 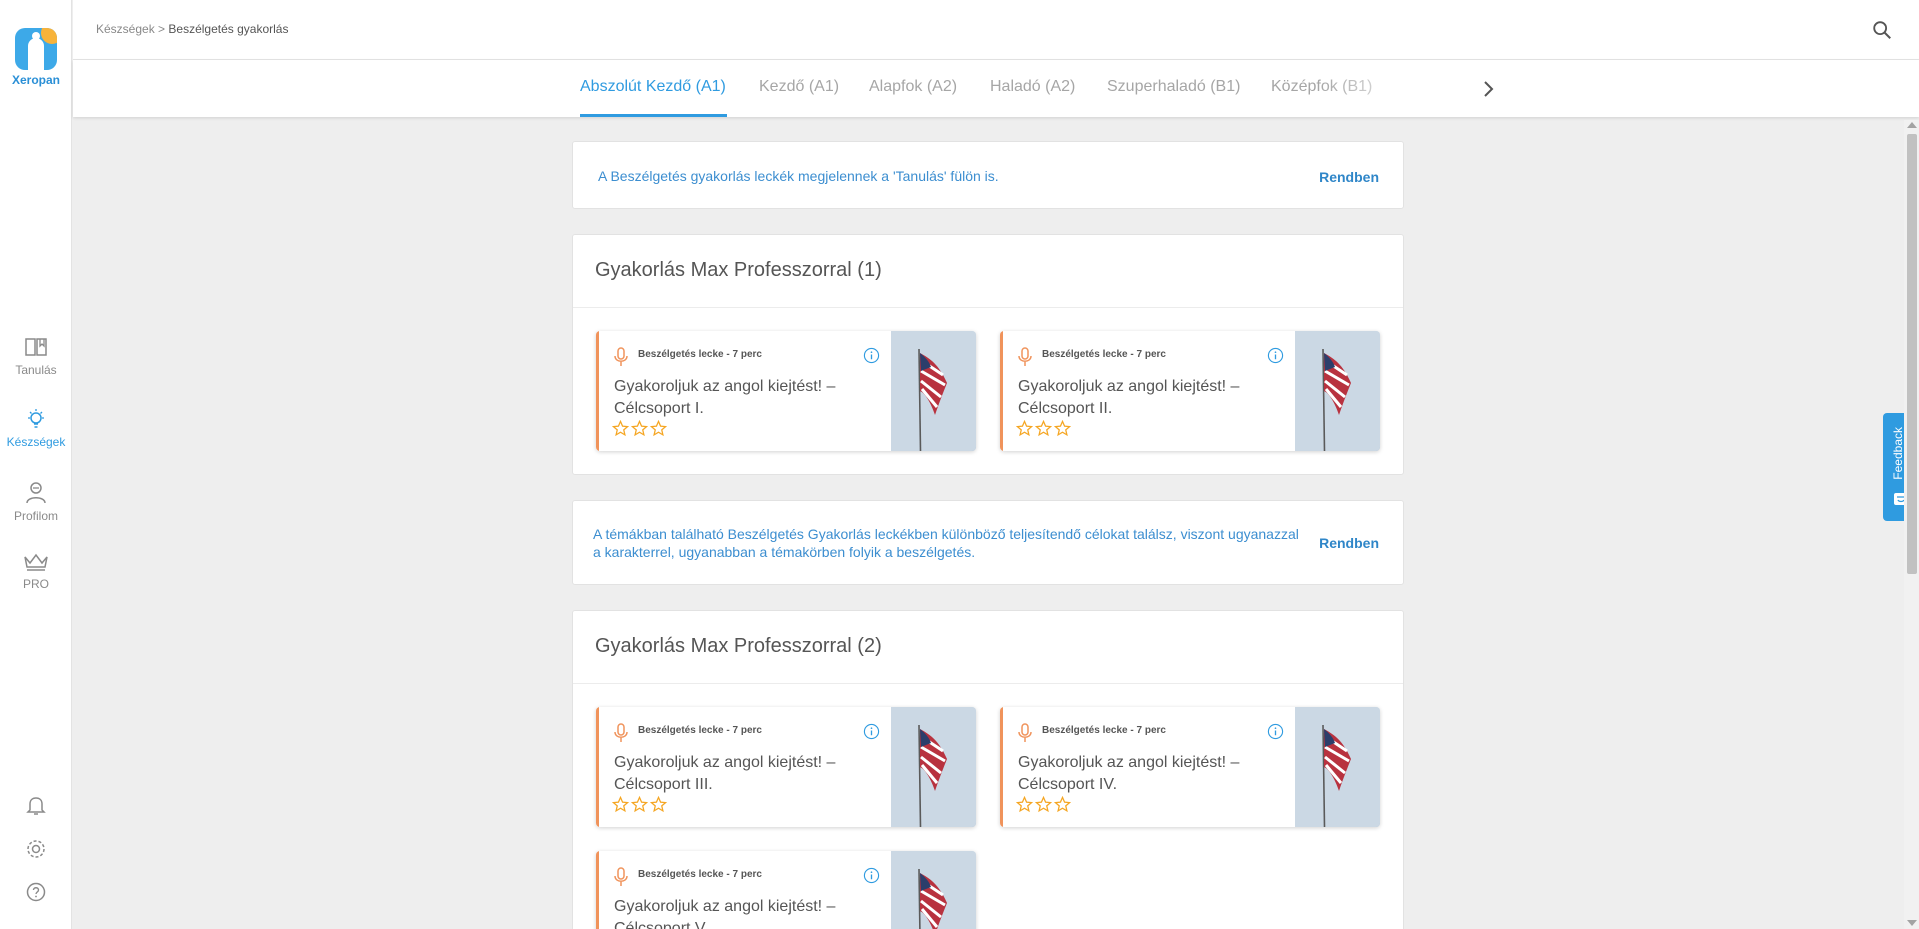 What do you see at coordinates (36, 493) in the screenshot?
I see `user-icon` at bounding box center [36, 493].